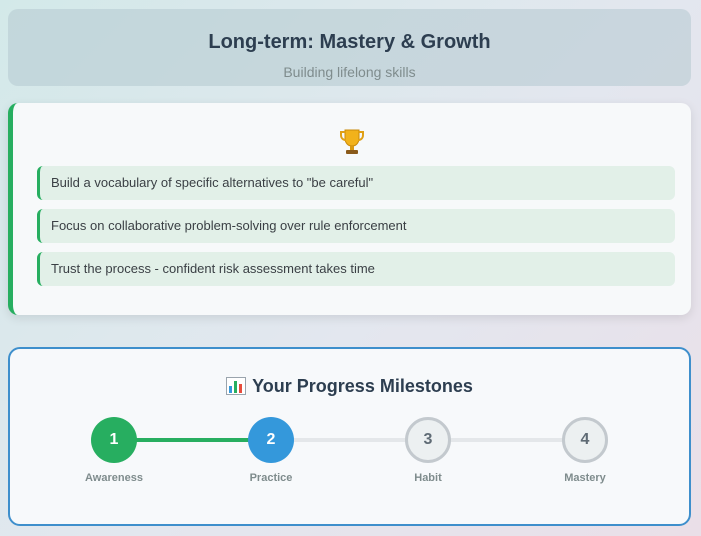 Image resolution: width=701 pixels, height=536 pixels. I want to click on trophy-icon, so click(352, 140).